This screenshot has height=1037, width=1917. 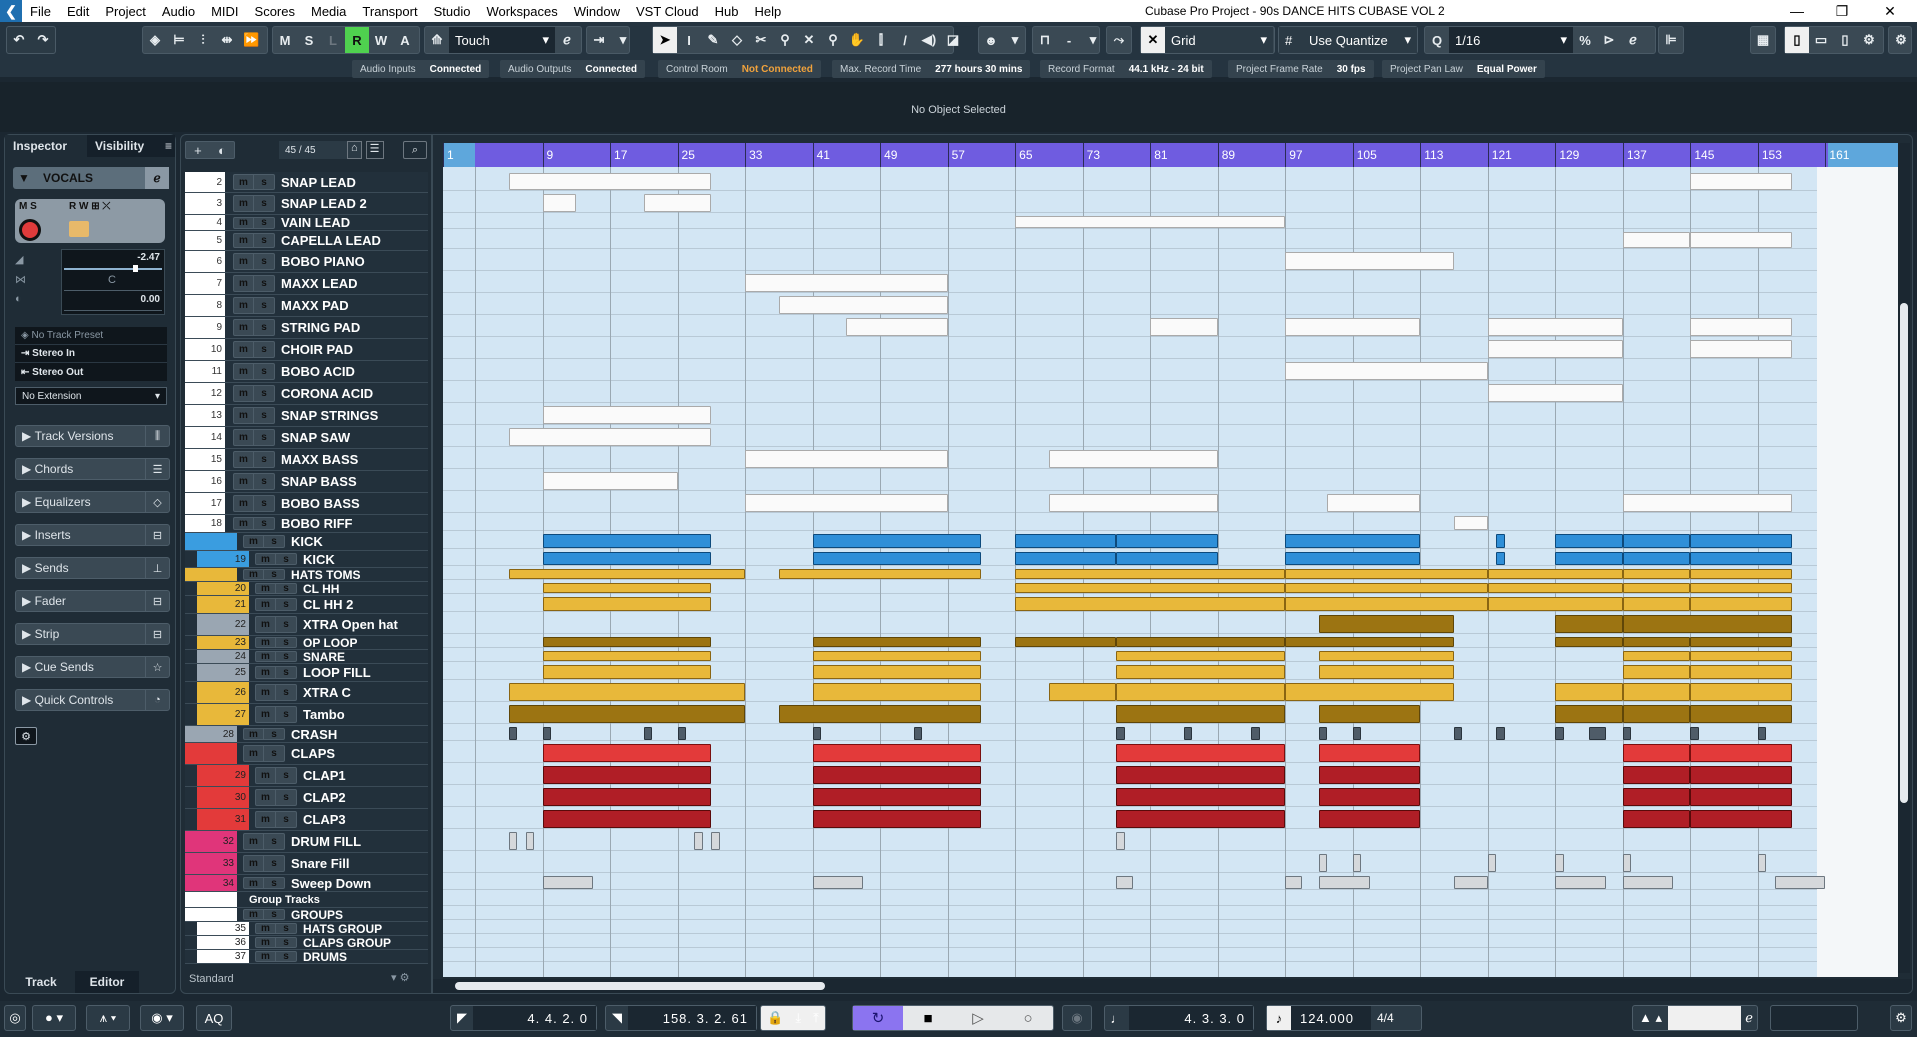 What do you see at coordinates (991, 40) in the screenshot?
I see `face-icon: ☻` at bounding box center [991, 40].